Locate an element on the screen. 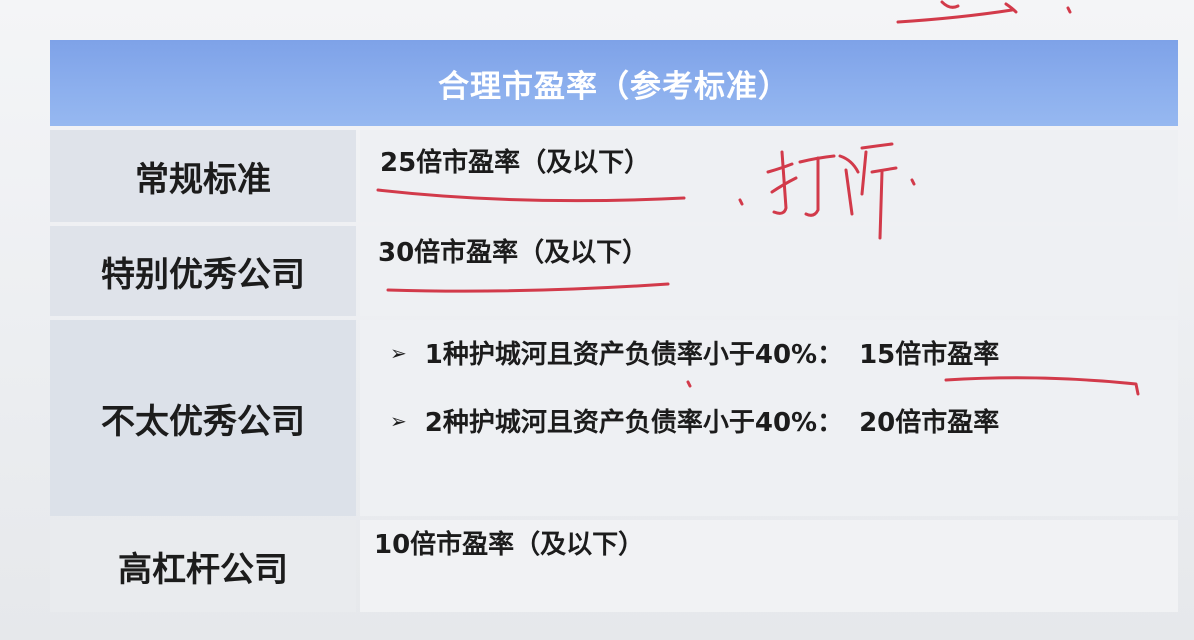 The width and height of the screenshot is (1194, 640). bullet-highlight: 20倍市盈率 is located at coordinates (929, 423).